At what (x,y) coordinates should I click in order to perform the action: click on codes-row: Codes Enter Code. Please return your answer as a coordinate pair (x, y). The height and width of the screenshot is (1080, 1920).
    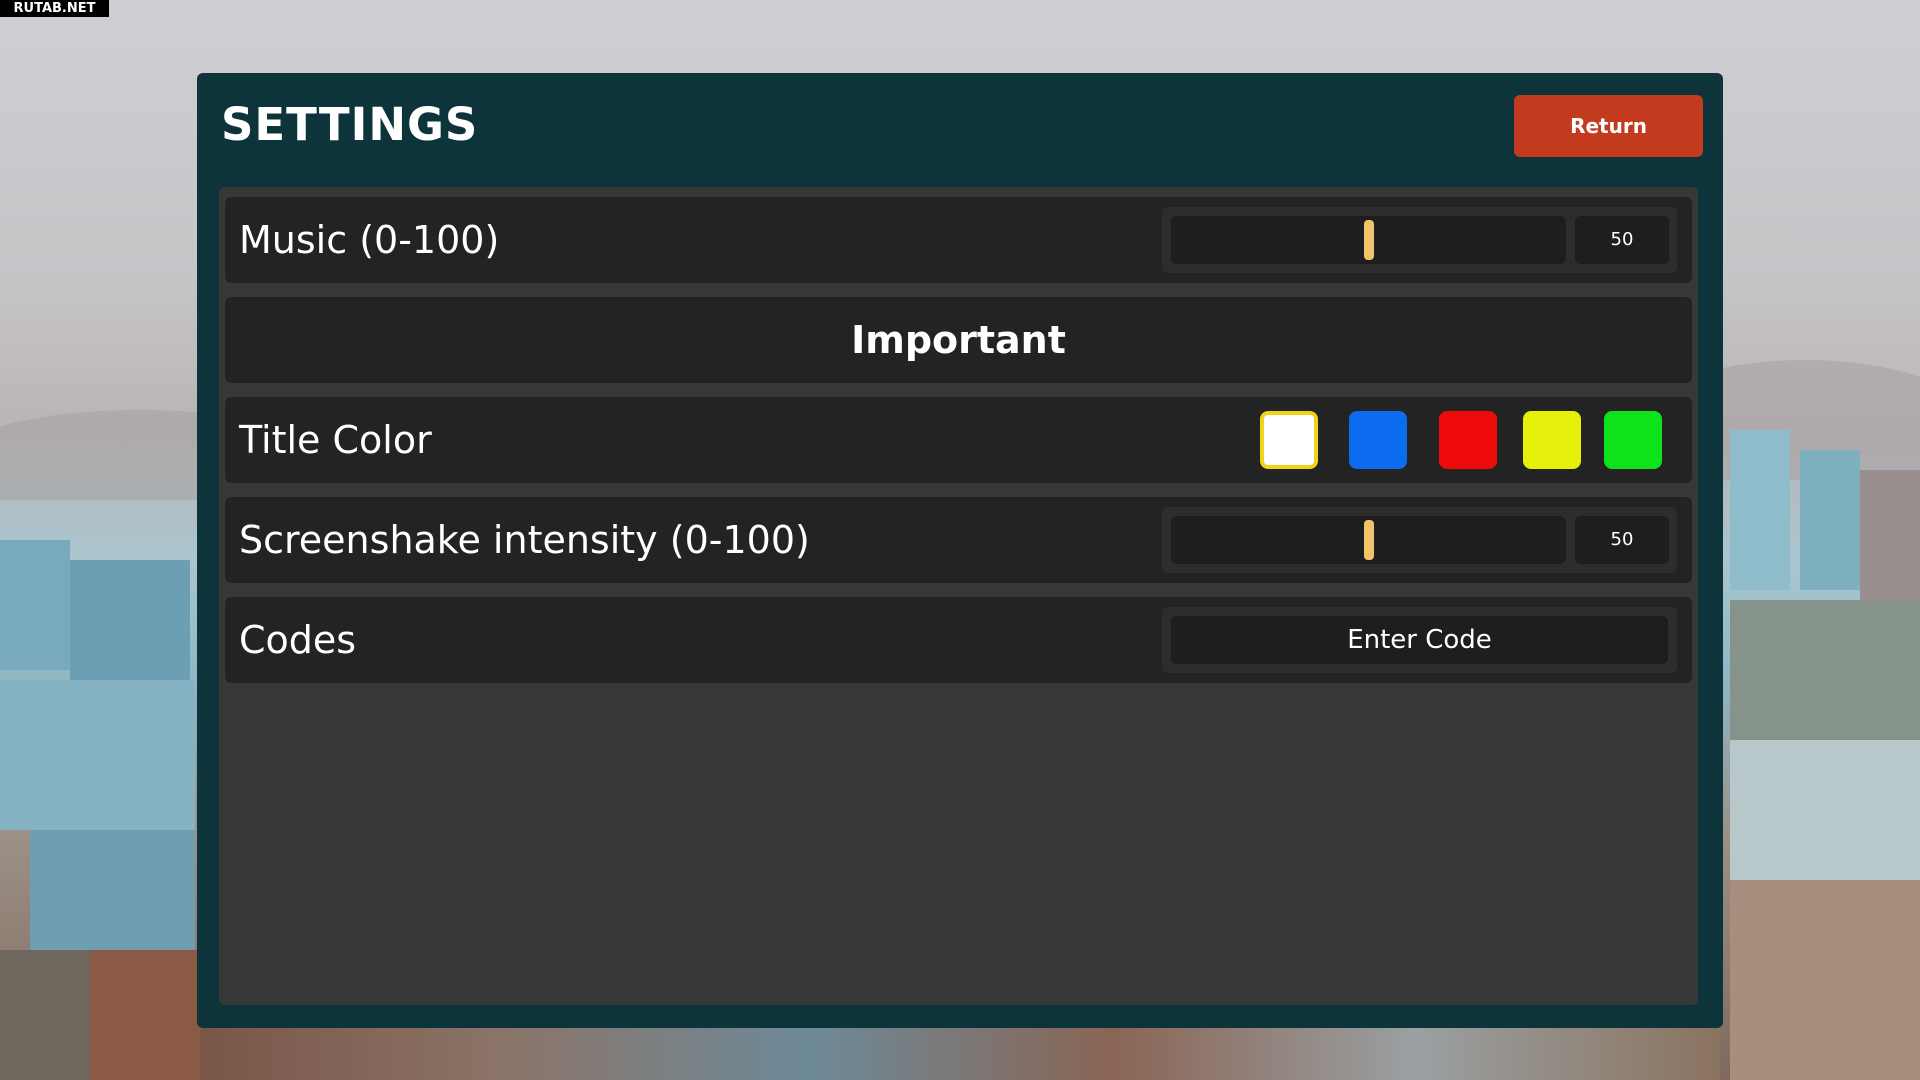
    Looking at the image, I should click on (958, 640).